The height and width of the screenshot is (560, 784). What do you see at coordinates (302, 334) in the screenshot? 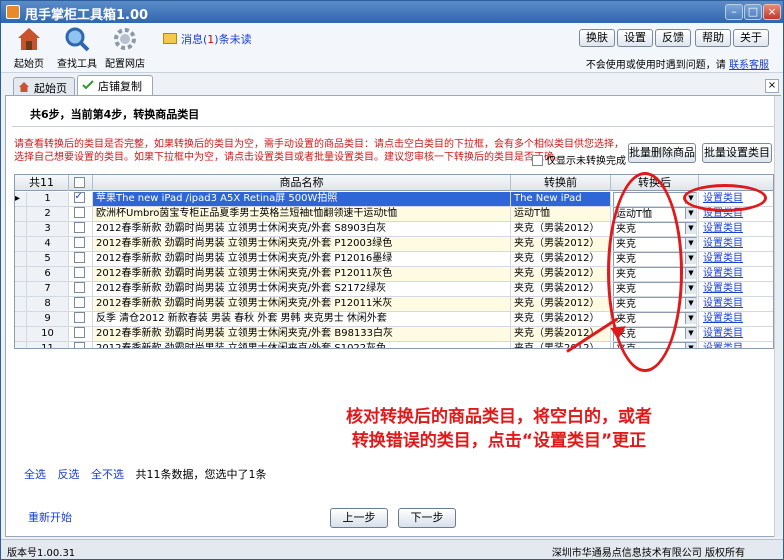
I see `product-name-cell: 2012春季新款 劲霸时尚男装 立领男士休闲夹克/外套 B98133白灰` at bounding box center [302, 334].